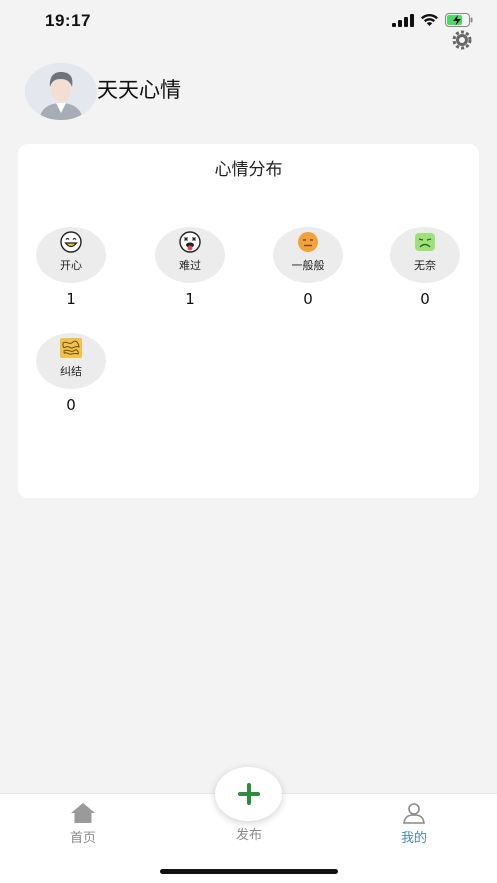 This screenshot has width=497, height=883. I want to click on publish-button, so click(248, 794).